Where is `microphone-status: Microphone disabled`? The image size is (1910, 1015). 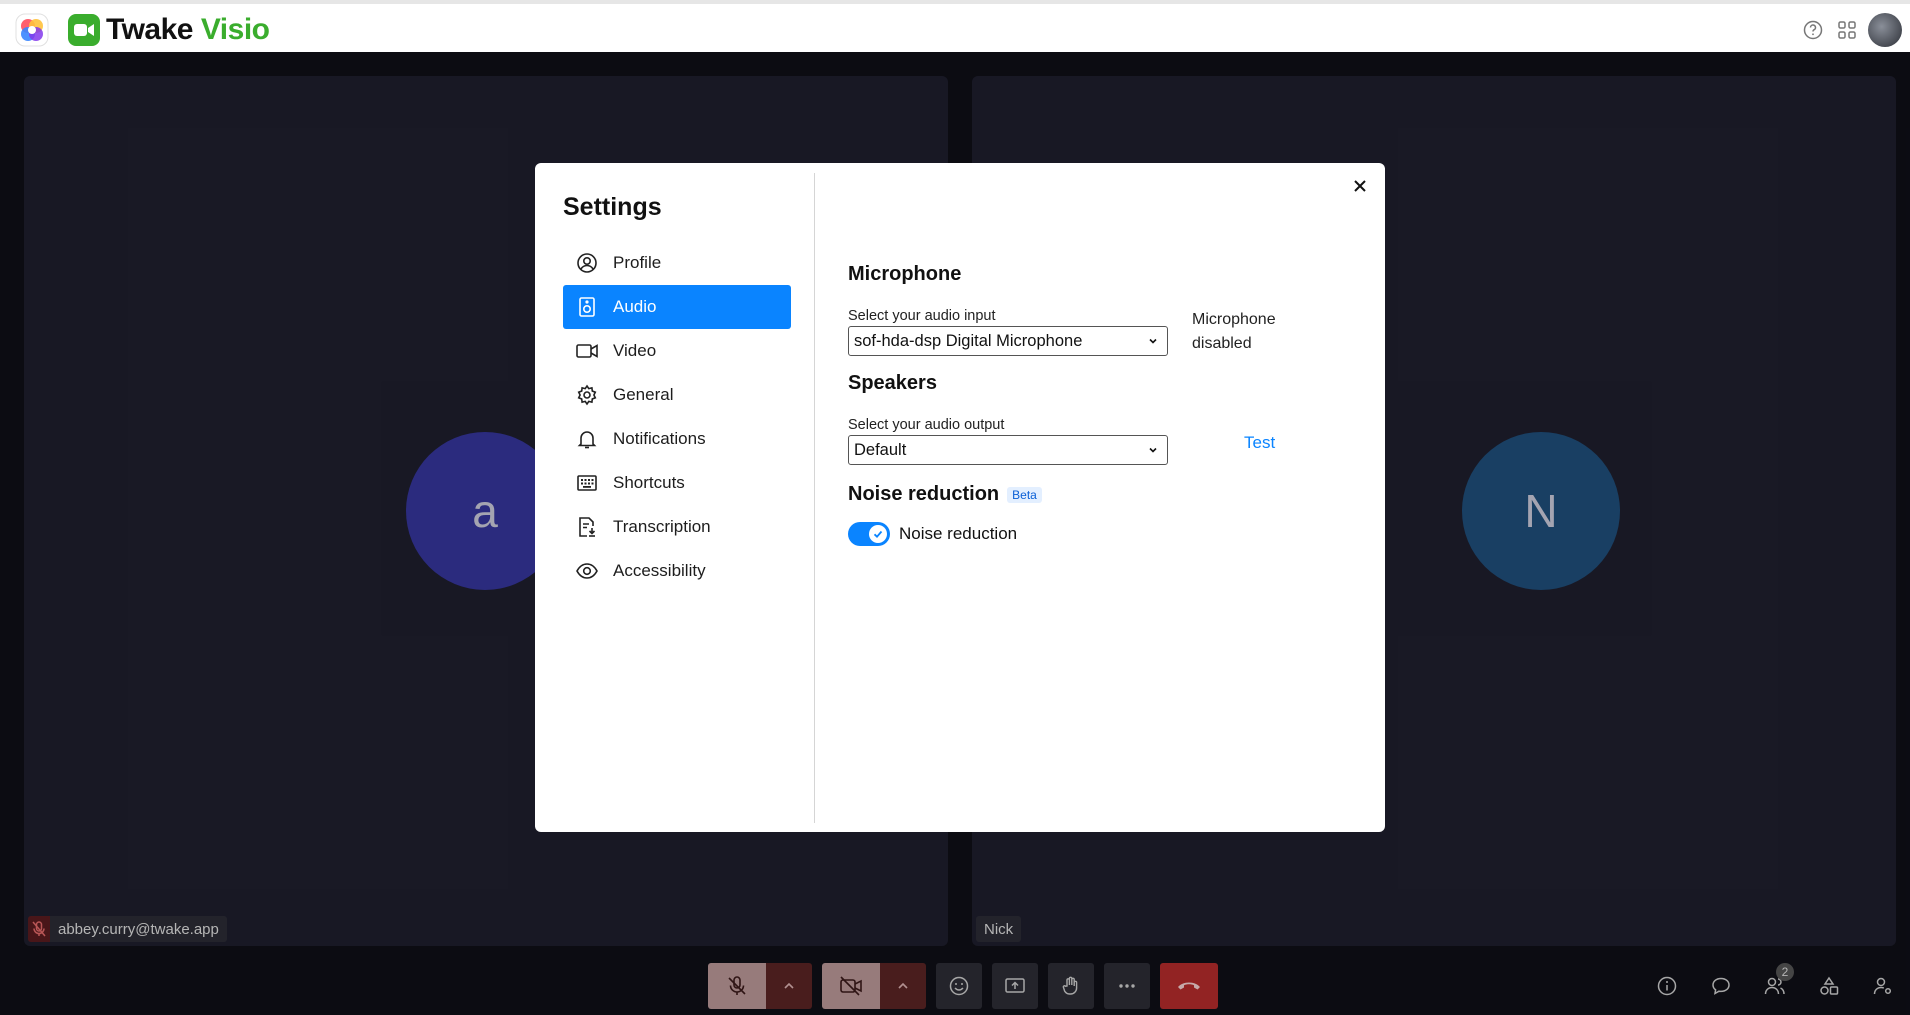
microphone-status: Microphone disabled is located at coordinates (1234, 331).